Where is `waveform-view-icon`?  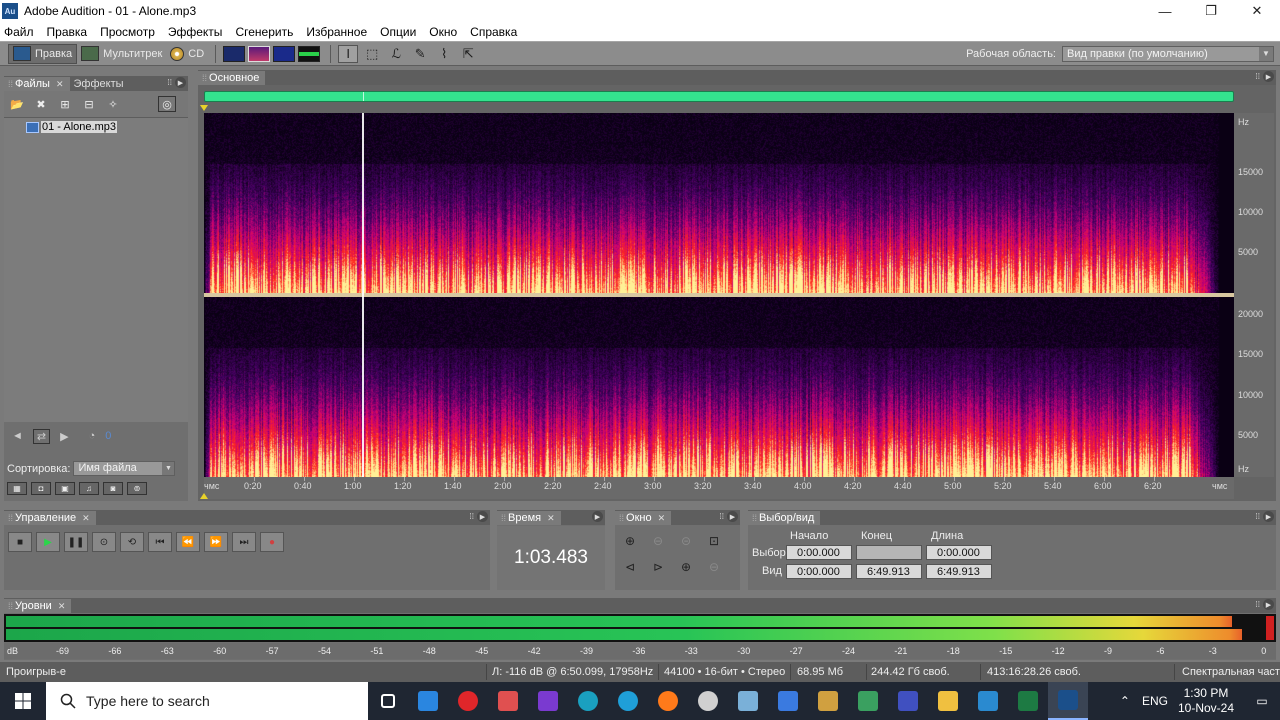
waveform-view-icon is located at coordinates (234, 53).